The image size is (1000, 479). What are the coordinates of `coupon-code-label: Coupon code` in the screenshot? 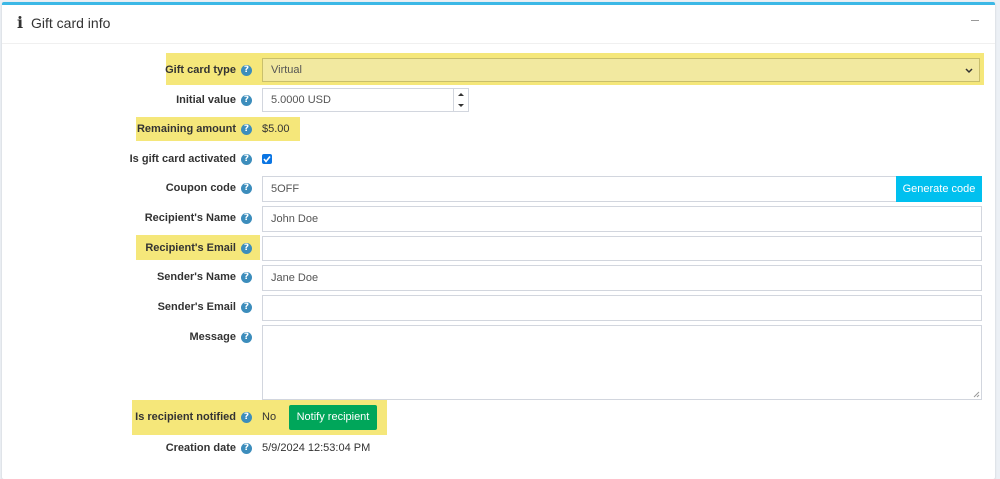 It's located at (200, 188).